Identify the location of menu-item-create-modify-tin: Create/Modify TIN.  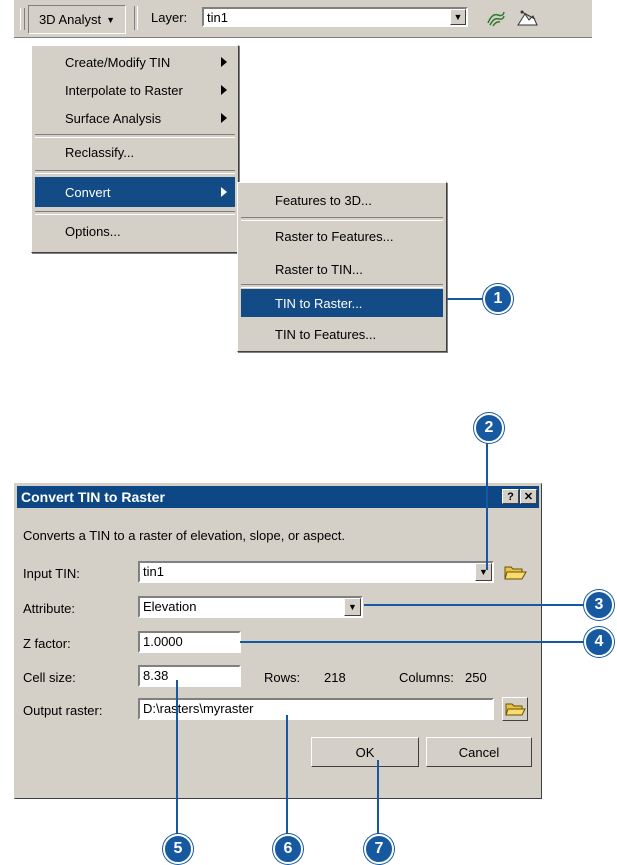
(135, 62).